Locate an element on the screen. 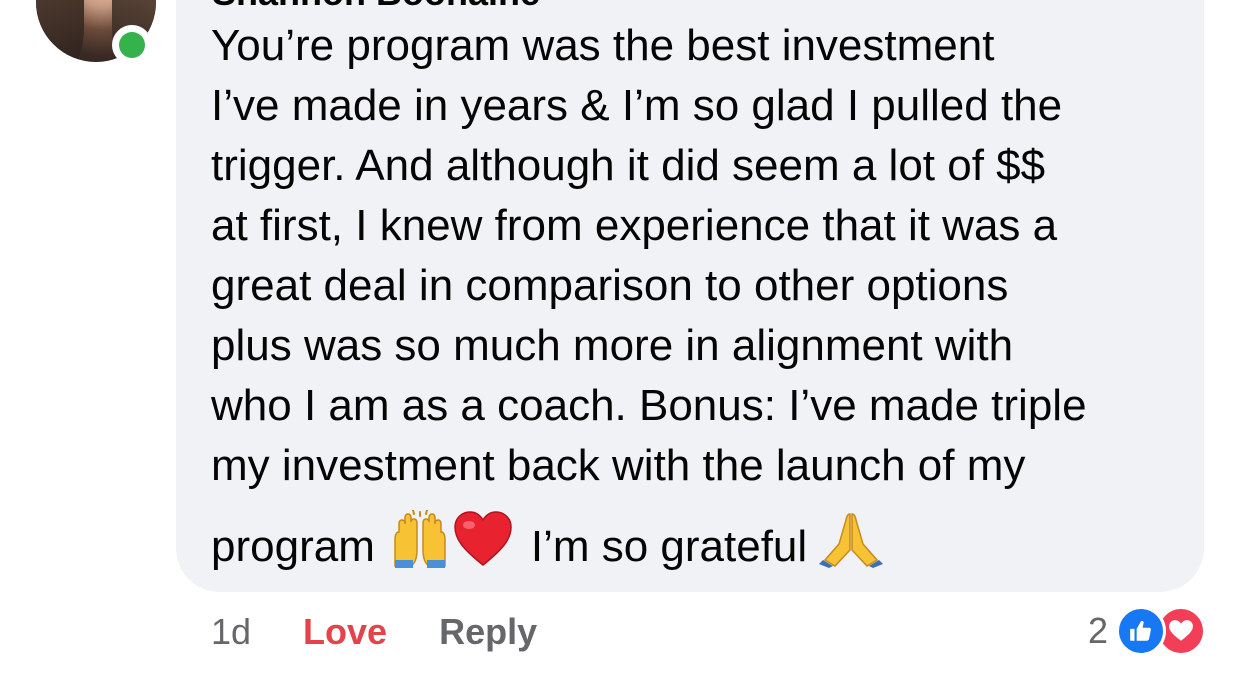 The height and width of the screenshot is (699, 1242). avatar-hair-left is located at coordinates (60, 31).